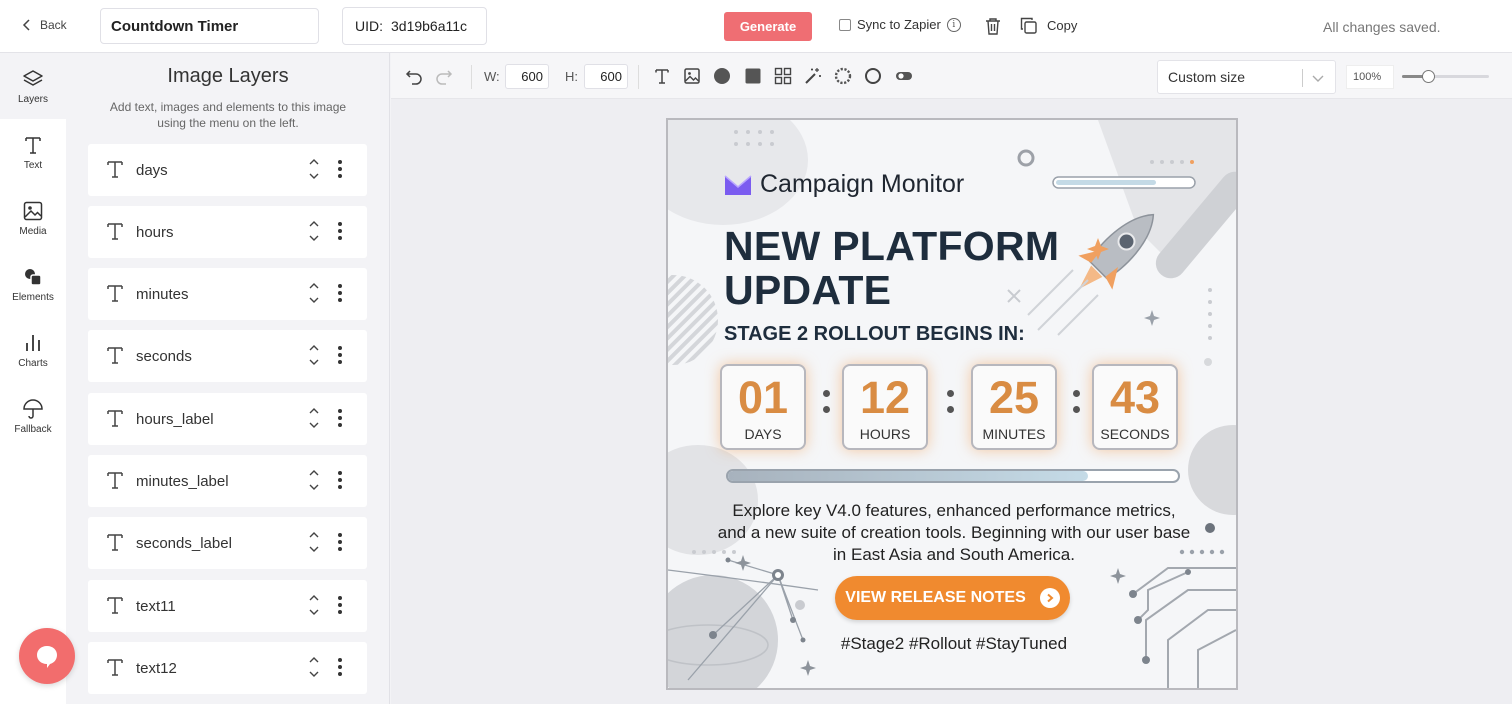  What do you see at coordinates (44, 25) in the screenshot?
I see `back-button: Back` at bounding box center [44, 25].